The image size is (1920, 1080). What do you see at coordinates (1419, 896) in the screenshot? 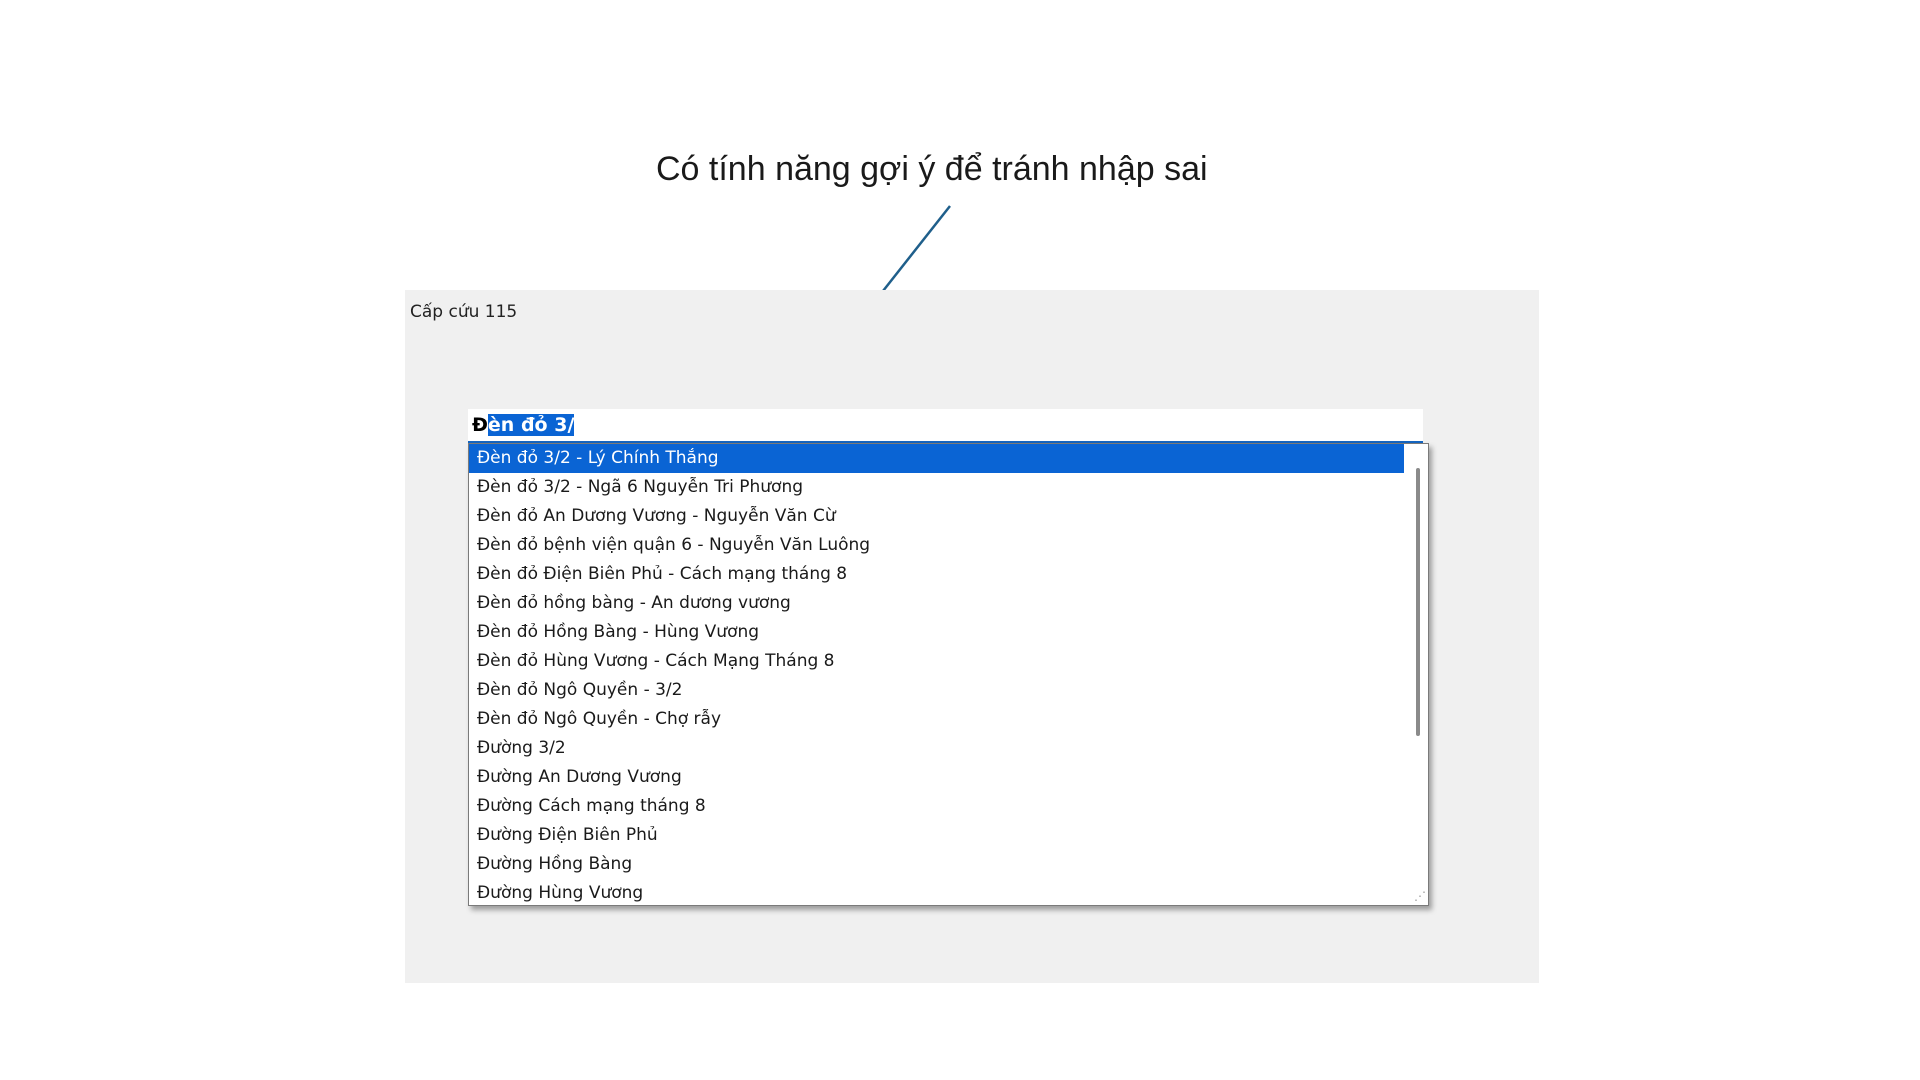
I see `resize-grip-icon: ⋰` at bounding box center [1419, 896].